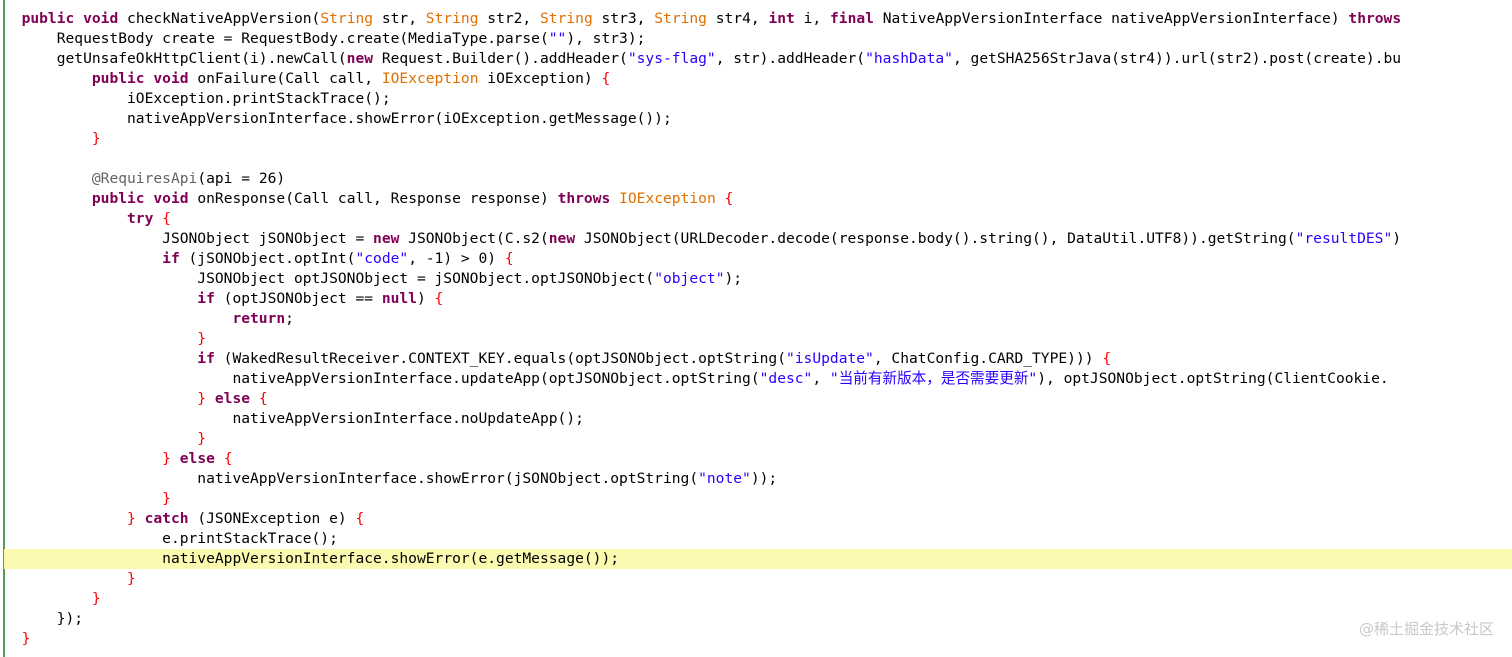 The width and height of the screenshot is (1512, 657). What do you see at coordinates (509, 18) in the screenshot?
I see `code-token-plain: str2,` at bounding box center [509, 18].